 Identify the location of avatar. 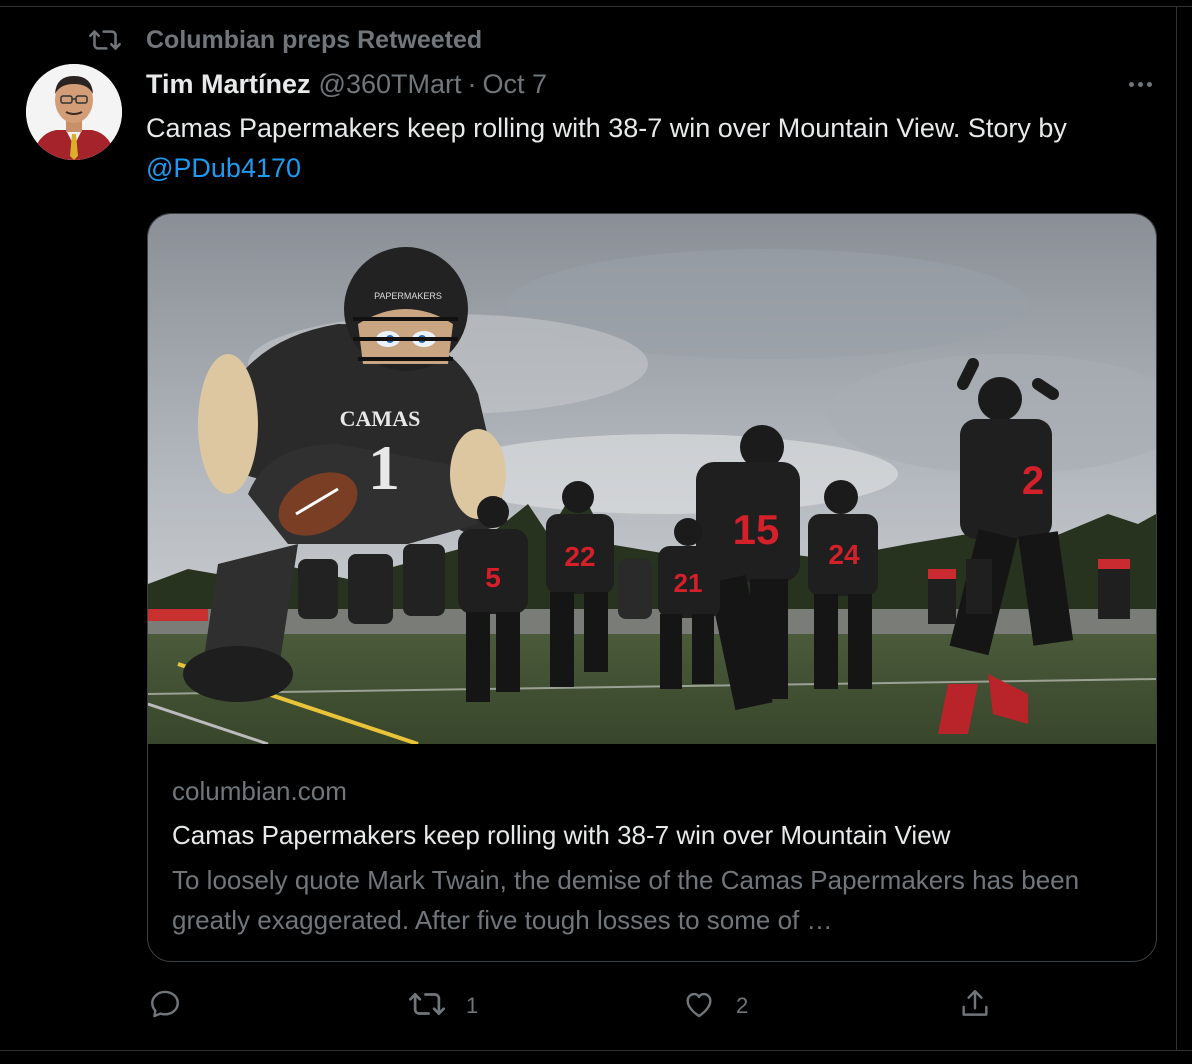
(74, 112).